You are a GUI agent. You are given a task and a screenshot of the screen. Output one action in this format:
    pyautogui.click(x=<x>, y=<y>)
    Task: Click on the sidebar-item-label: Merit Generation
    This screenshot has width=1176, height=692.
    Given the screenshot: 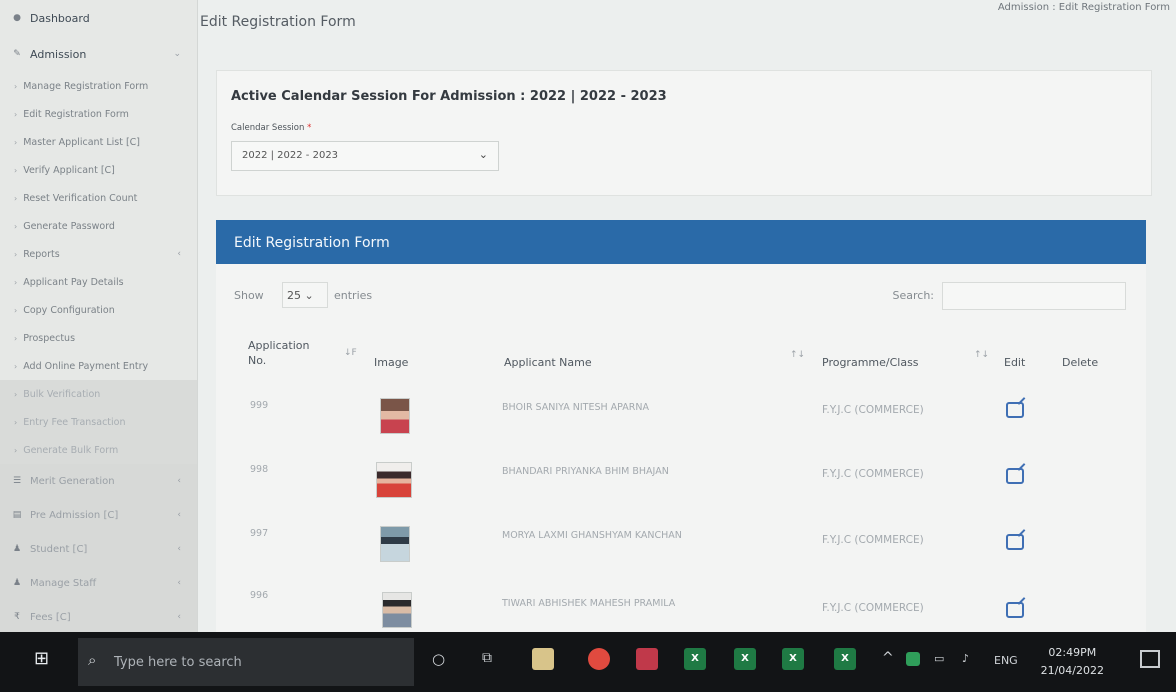 What is the action you would take?
    pyautogui.click(x=72, y=481)
    